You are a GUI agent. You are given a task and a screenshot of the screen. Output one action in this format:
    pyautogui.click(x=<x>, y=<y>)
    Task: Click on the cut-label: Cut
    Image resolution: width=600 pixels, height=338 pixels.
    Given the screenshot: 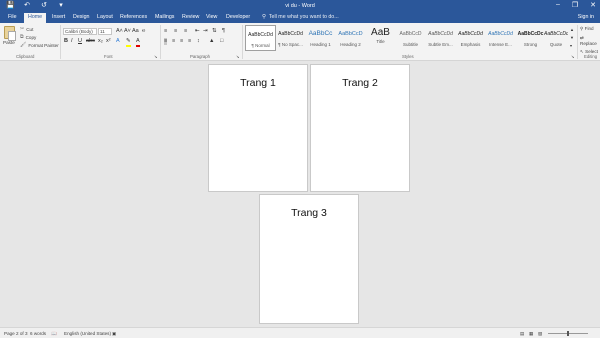 What is the action you would take?
    pyautogui.click(x=30, y=29)
    